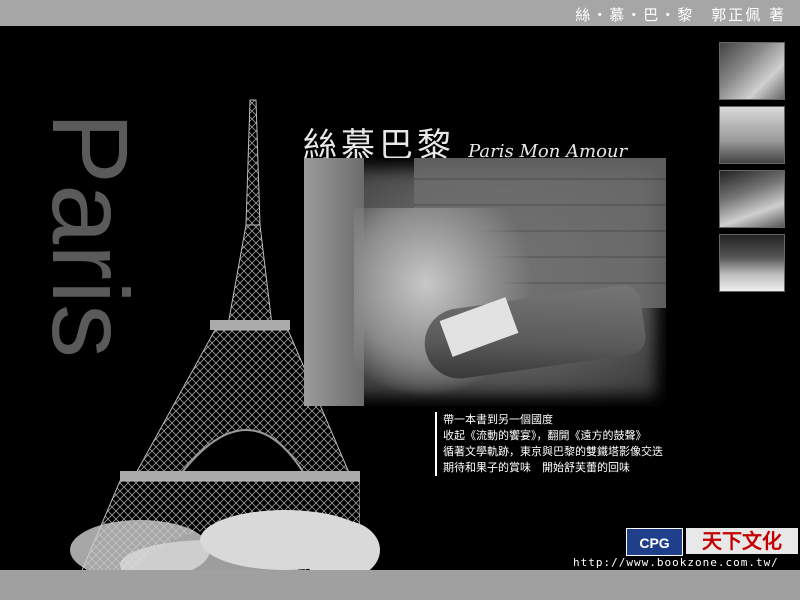 The height and width of the screenshot is (600, 800). I want to click on tianxia-logo: 天下文化, so click(742, 541).